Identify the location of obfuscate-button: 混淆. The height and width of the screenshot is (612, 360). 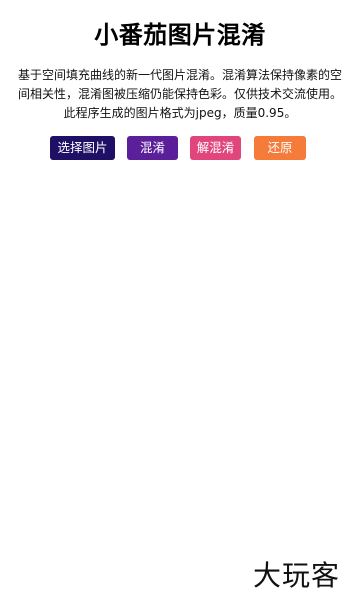
(152, 148).